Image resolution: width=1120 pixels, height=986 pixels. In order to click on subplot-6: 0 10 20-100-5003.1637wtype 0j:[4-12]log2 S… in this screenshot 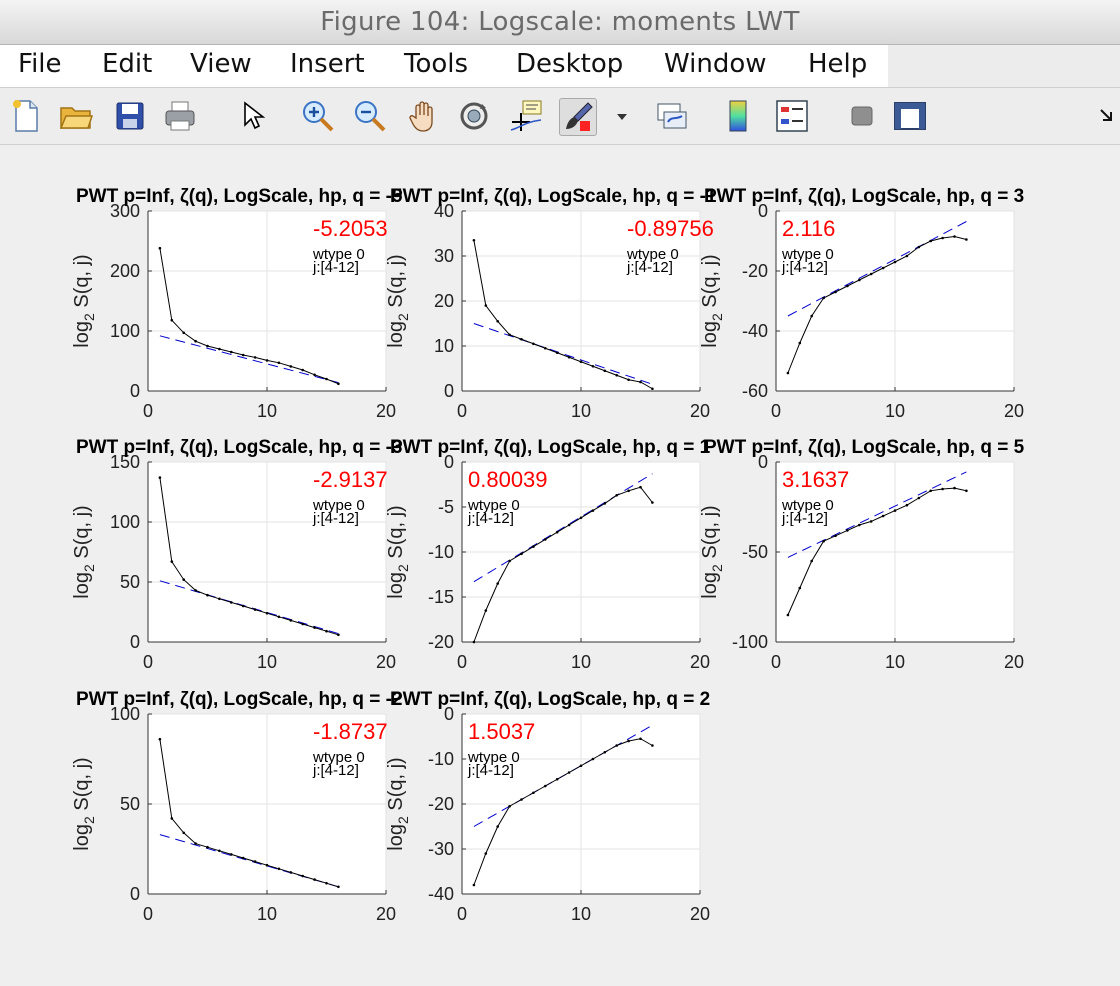, I will do `click(862, 554)`.